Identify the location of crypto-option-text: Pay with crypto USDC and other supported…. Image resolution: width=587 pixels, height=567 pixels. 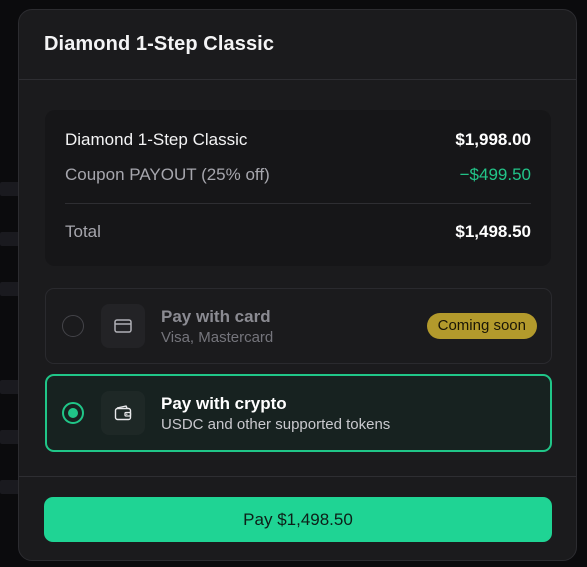
(275, 414).